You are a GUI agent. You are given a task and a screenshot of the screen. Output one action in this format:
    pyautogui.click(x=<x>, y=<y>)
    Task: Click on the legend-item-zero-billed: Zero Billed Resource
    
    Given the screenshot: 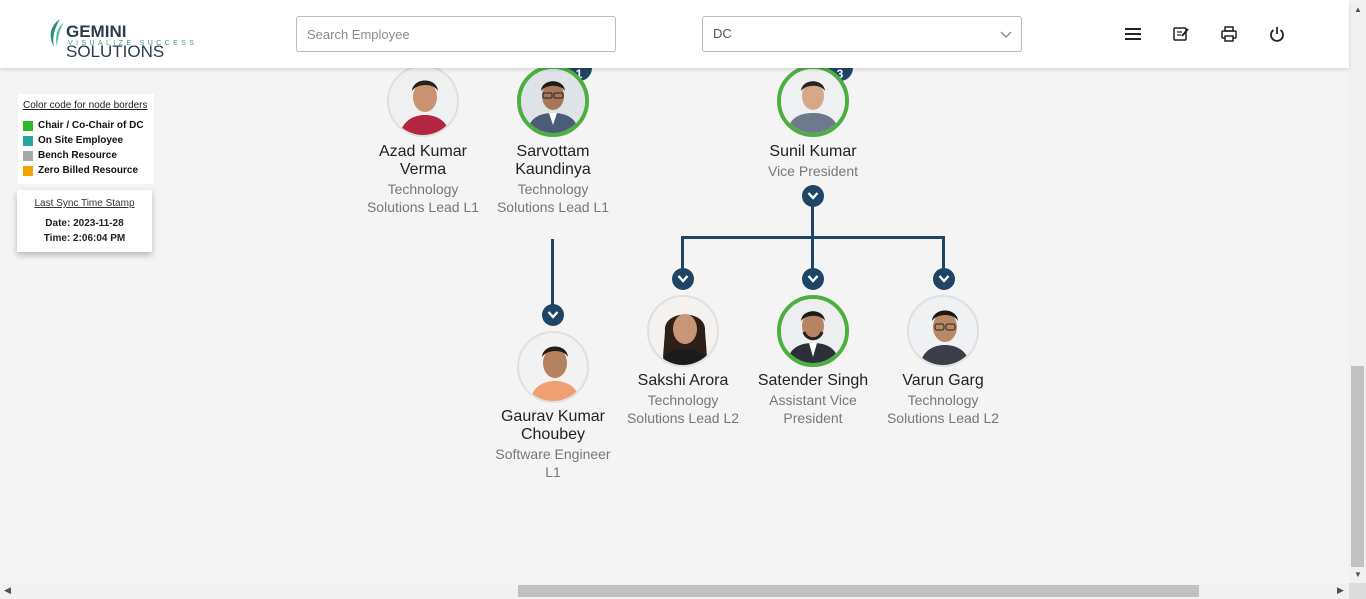 What is the action you would take?
    pyautogui.click(x=86, y=170)
    